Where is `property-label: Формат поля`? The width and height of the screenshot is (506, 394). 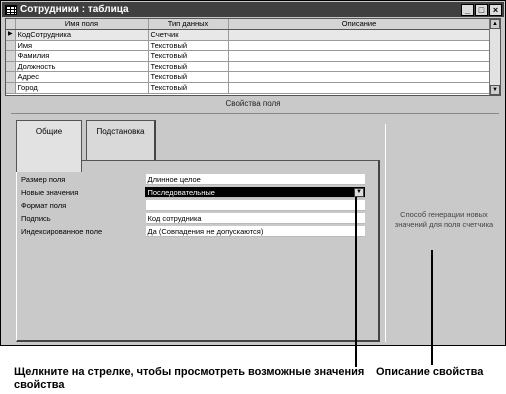
property-label: Формат поля is located at coordinates (44, 205).